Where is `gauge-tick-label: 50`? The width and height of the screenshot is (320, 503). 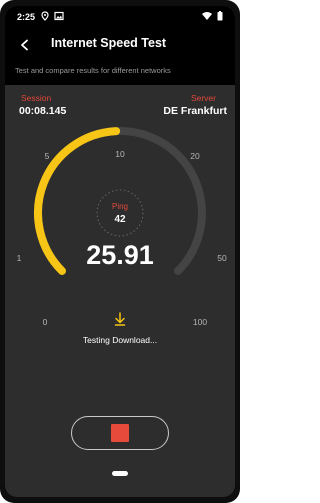 gauge-tick-label: 50 is located at coordinates (222, 258).